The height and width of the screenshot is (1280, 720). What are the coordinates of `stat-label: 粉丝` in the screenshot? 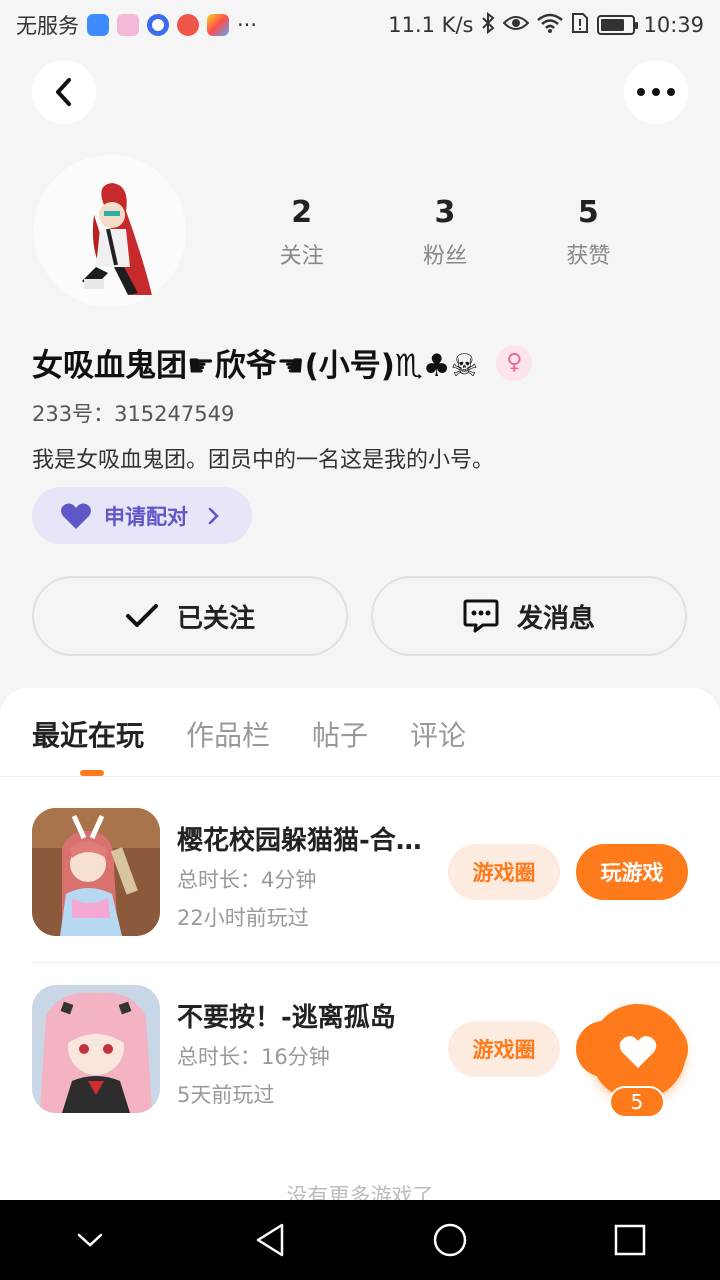 It's located at (444, 256).